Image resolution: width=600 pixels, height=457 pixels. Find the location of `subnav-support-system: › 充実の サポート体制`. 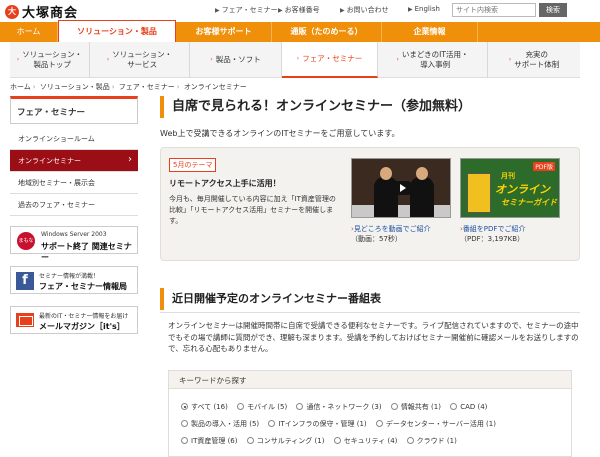

subnav-support-system: › 充実の サポート体制 is located at coordinates (534, 60).